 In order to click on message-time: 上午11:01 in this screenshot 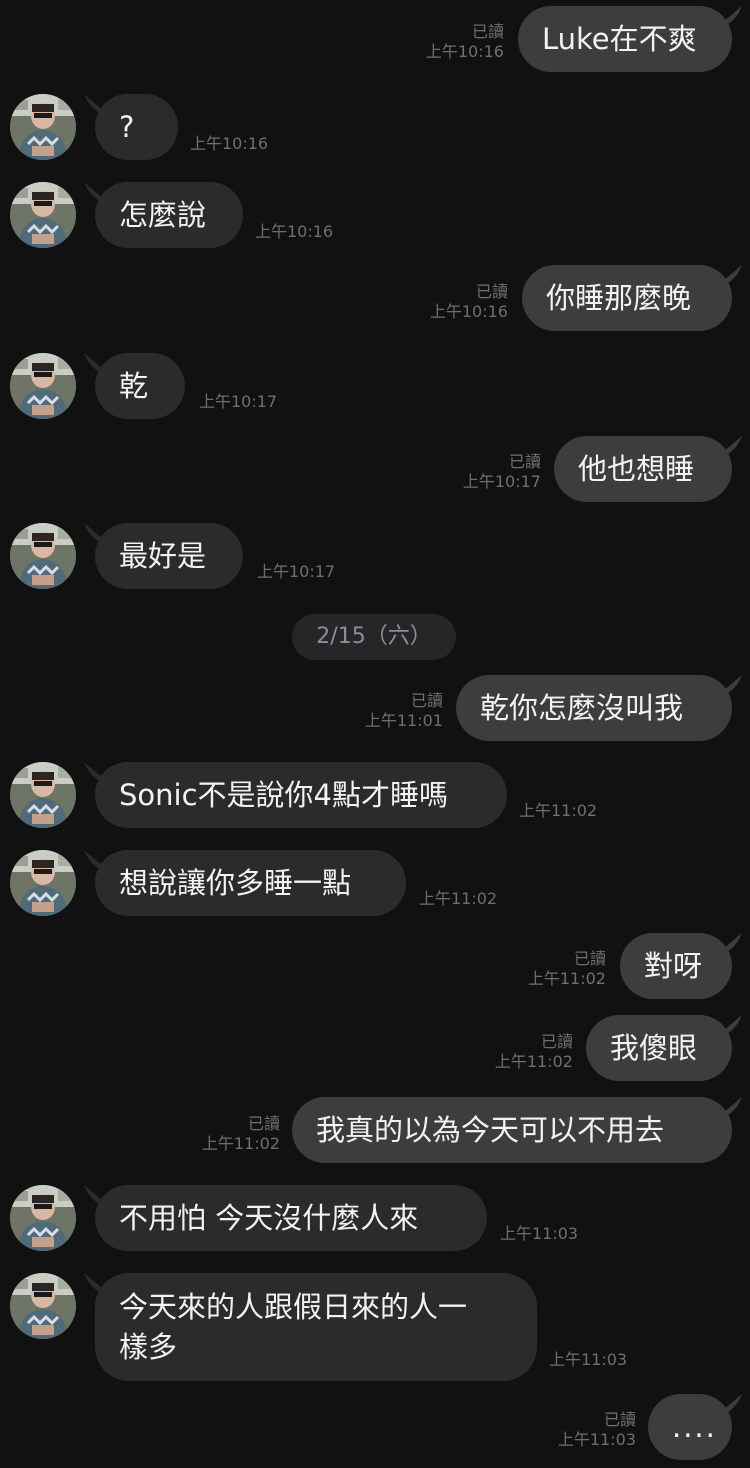, I will do `click(403, 720)`.